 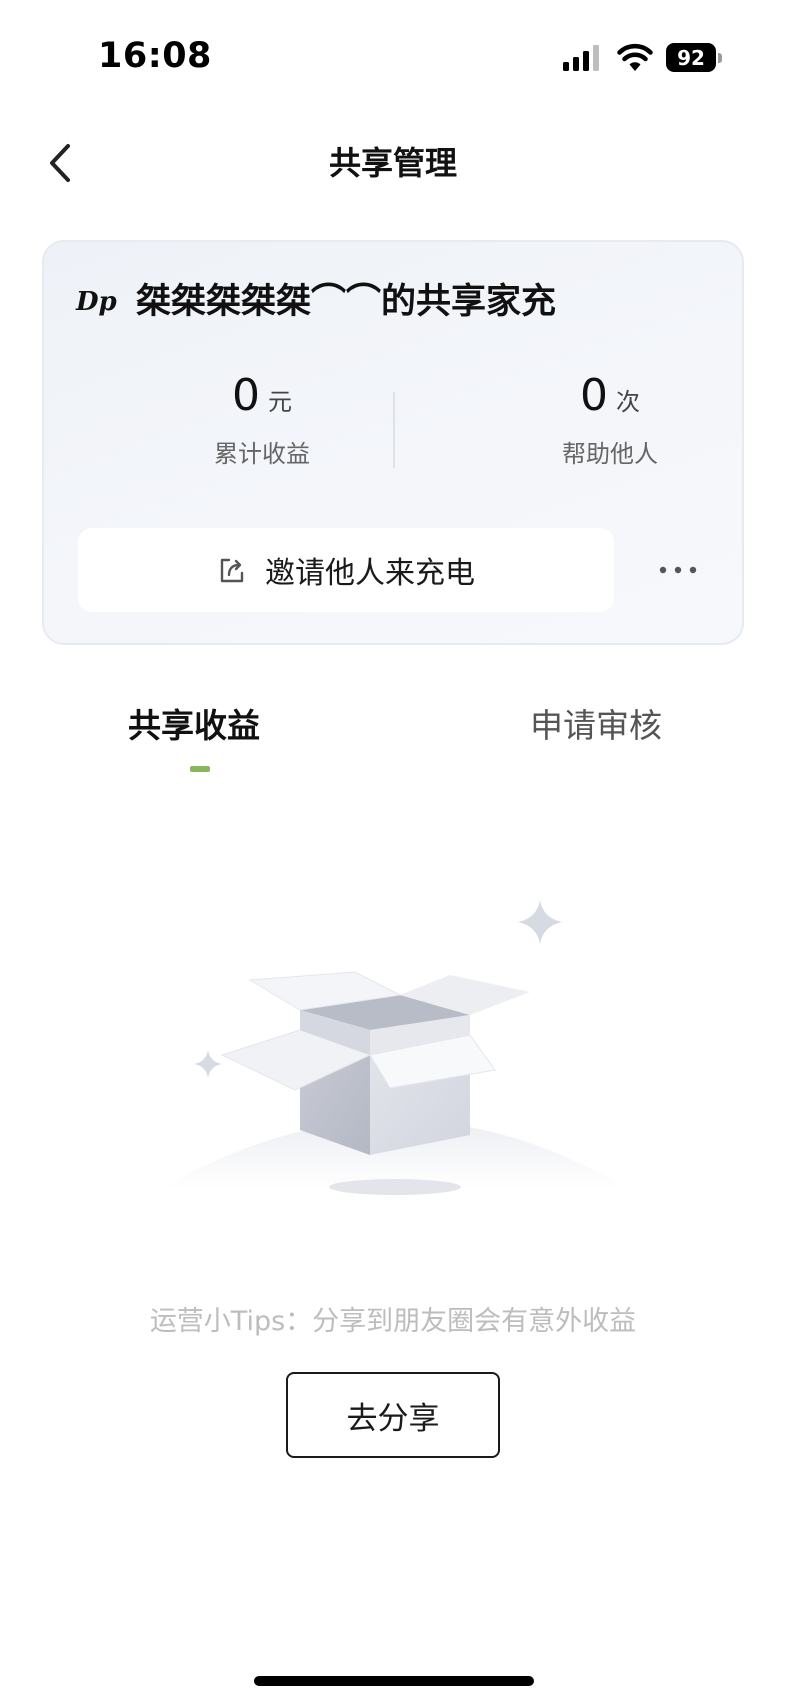 I want to click on helps-unit: 次, so click(x=628, y=402).